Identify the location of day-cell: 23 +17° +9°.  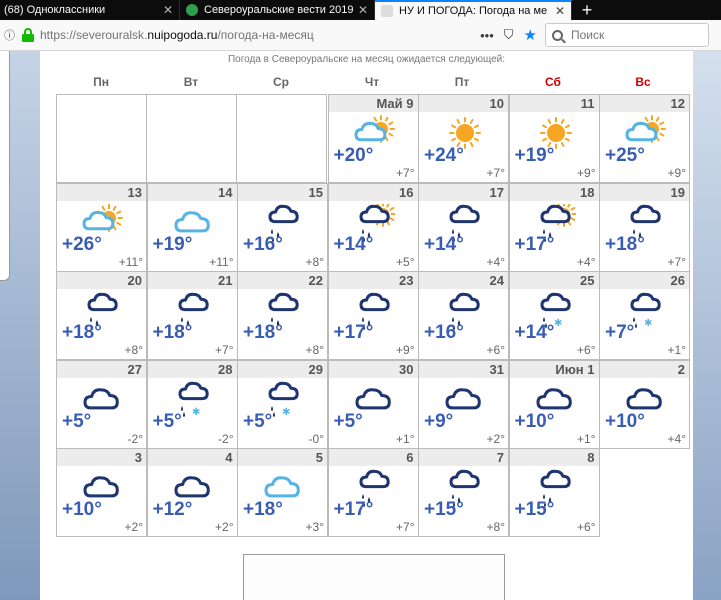
(373, 315).